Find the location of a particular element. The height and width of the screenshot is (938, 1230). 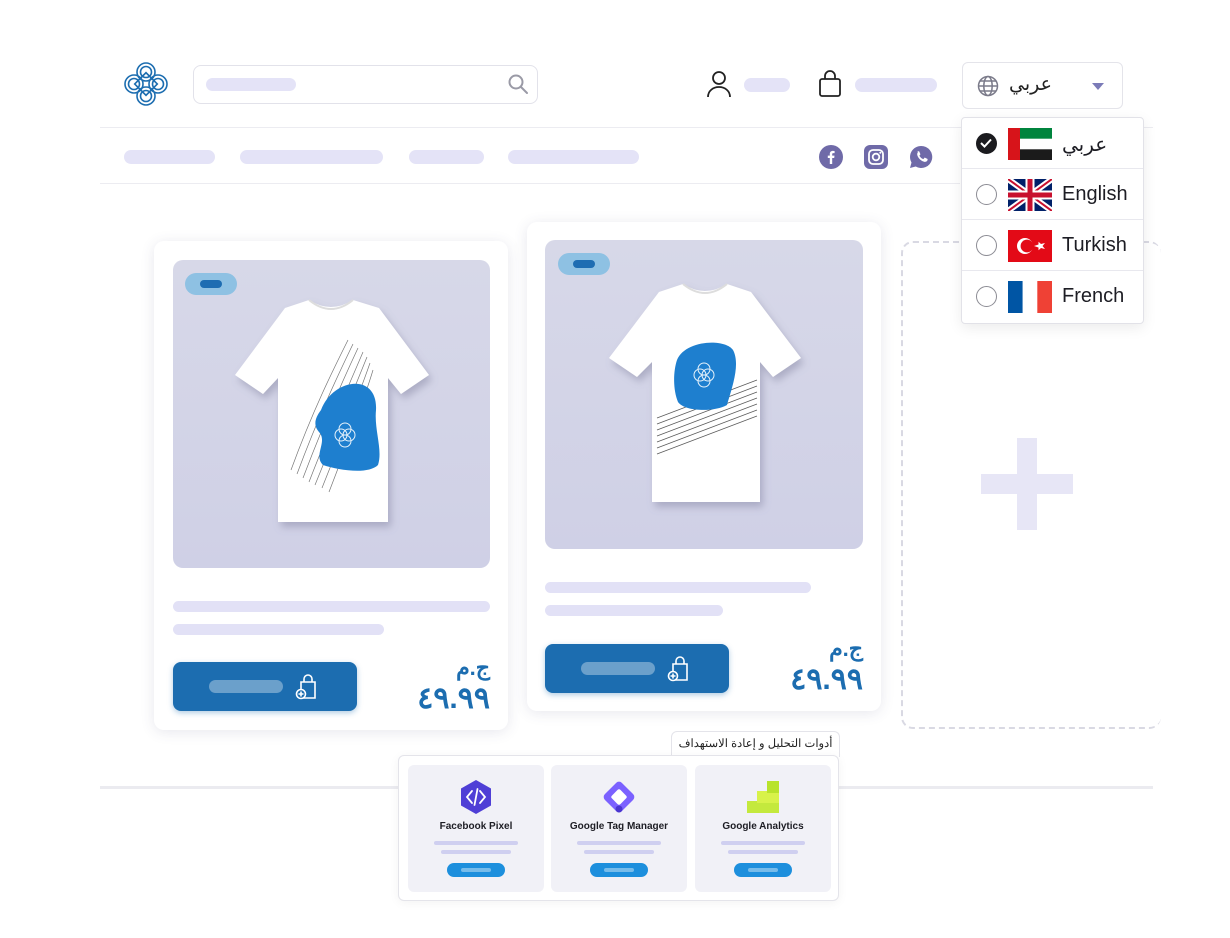

tool-card-google-analytics: Google Analytics is located at coordinates (763, 828).